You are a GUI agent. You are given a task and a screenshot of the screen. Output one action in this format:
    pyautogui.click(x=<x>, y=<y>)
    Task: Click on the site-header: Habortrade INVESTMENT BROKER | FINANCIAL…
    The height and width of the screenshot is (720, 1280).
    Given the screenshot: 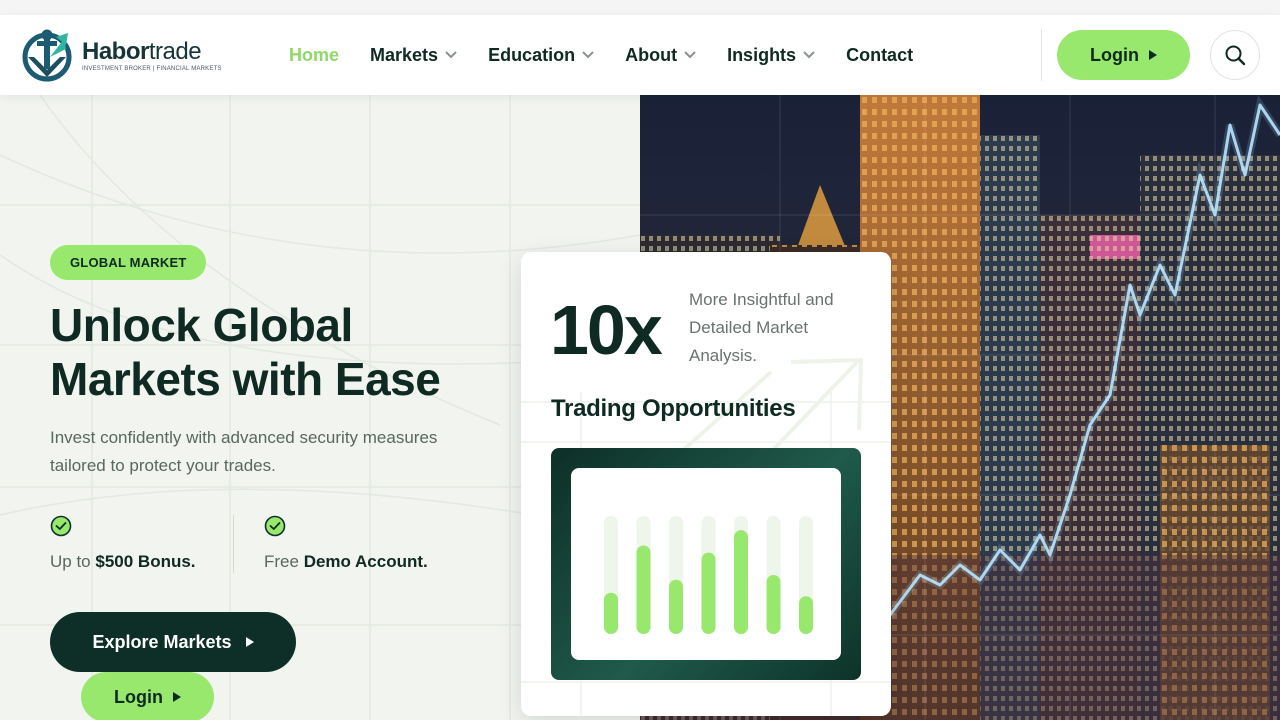 What is the action you would take?
    pyautogui.click(x=640, y=55)
    